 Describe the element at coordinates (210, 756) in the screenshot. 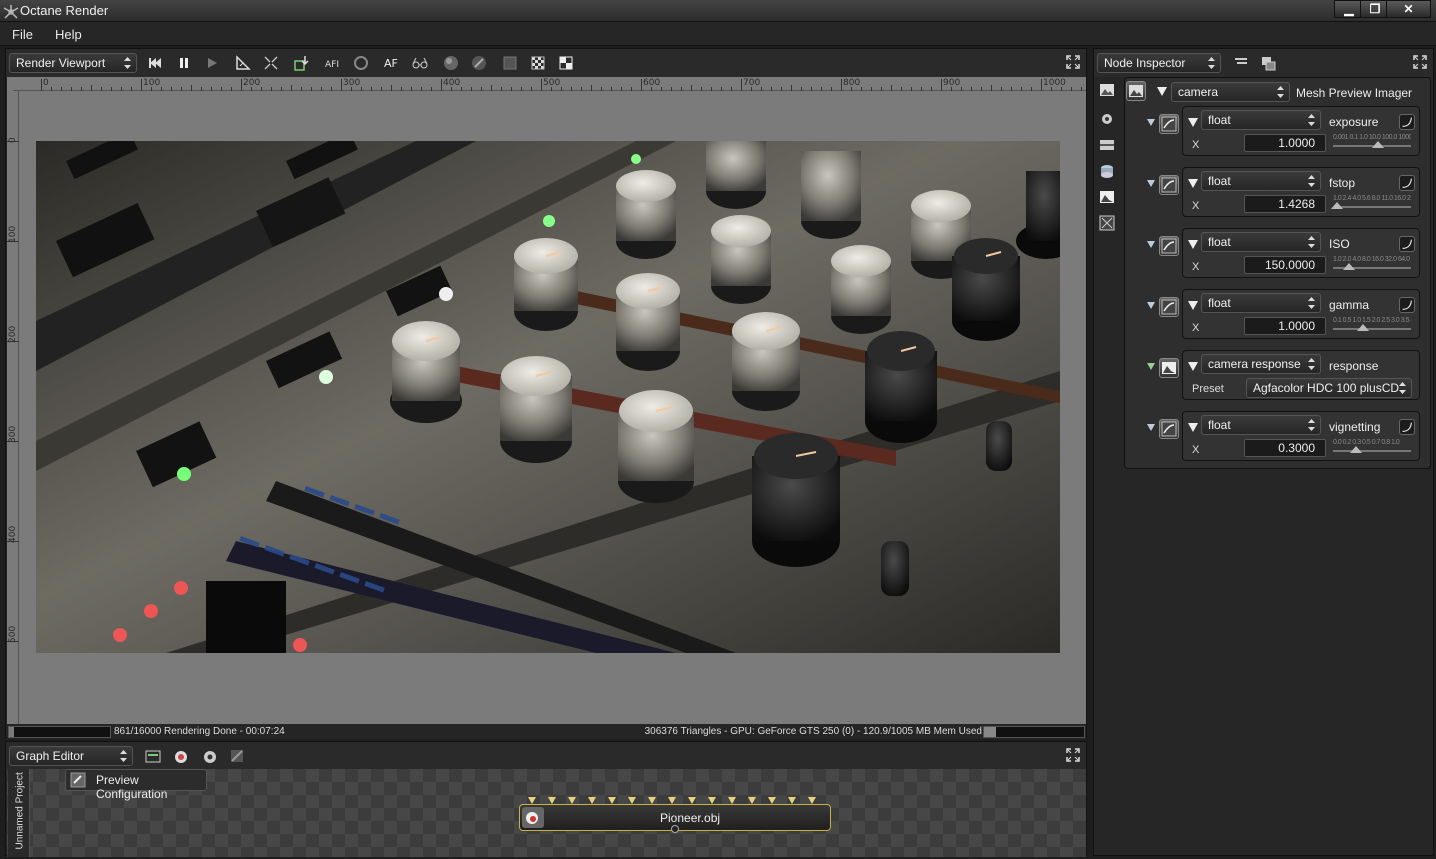

I see `camera-node-icon` at that location.